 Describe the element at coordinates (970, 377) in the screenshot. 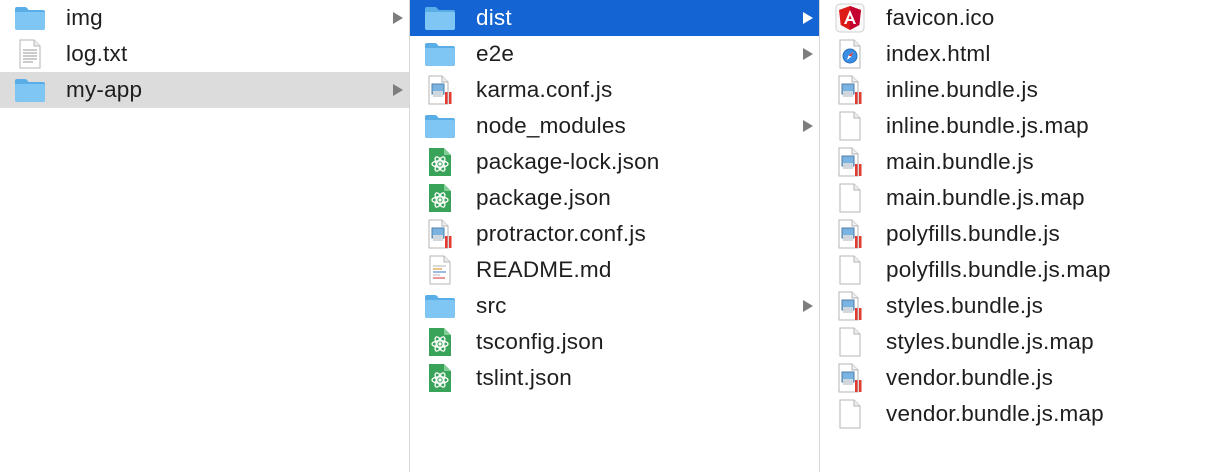

I see `file-name-label: vendor.bundle.js` at that location.